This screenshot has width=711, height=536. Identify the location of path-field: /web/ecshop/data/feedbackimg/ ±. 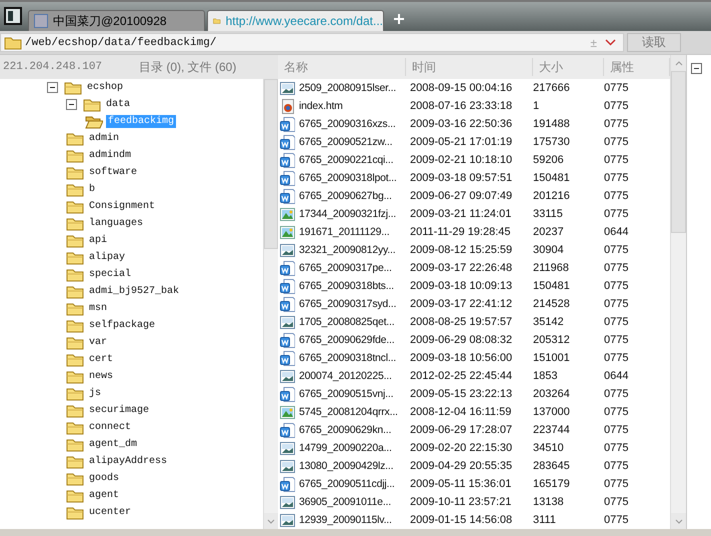
(312, 42).